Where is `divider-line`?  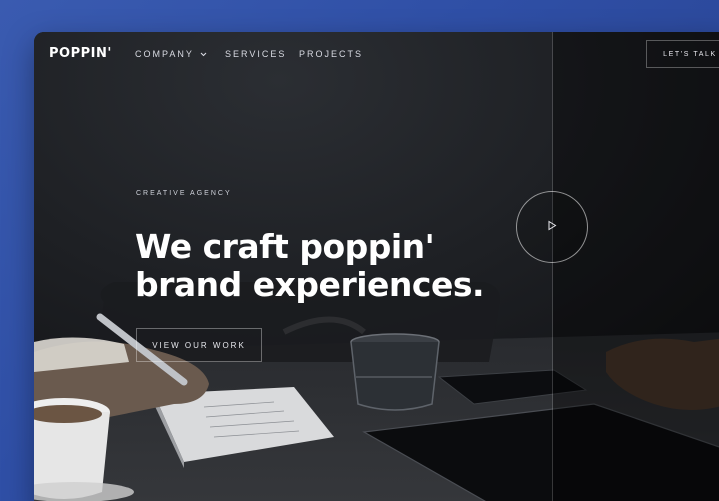
divider-line is located at coordinates (552, 266).